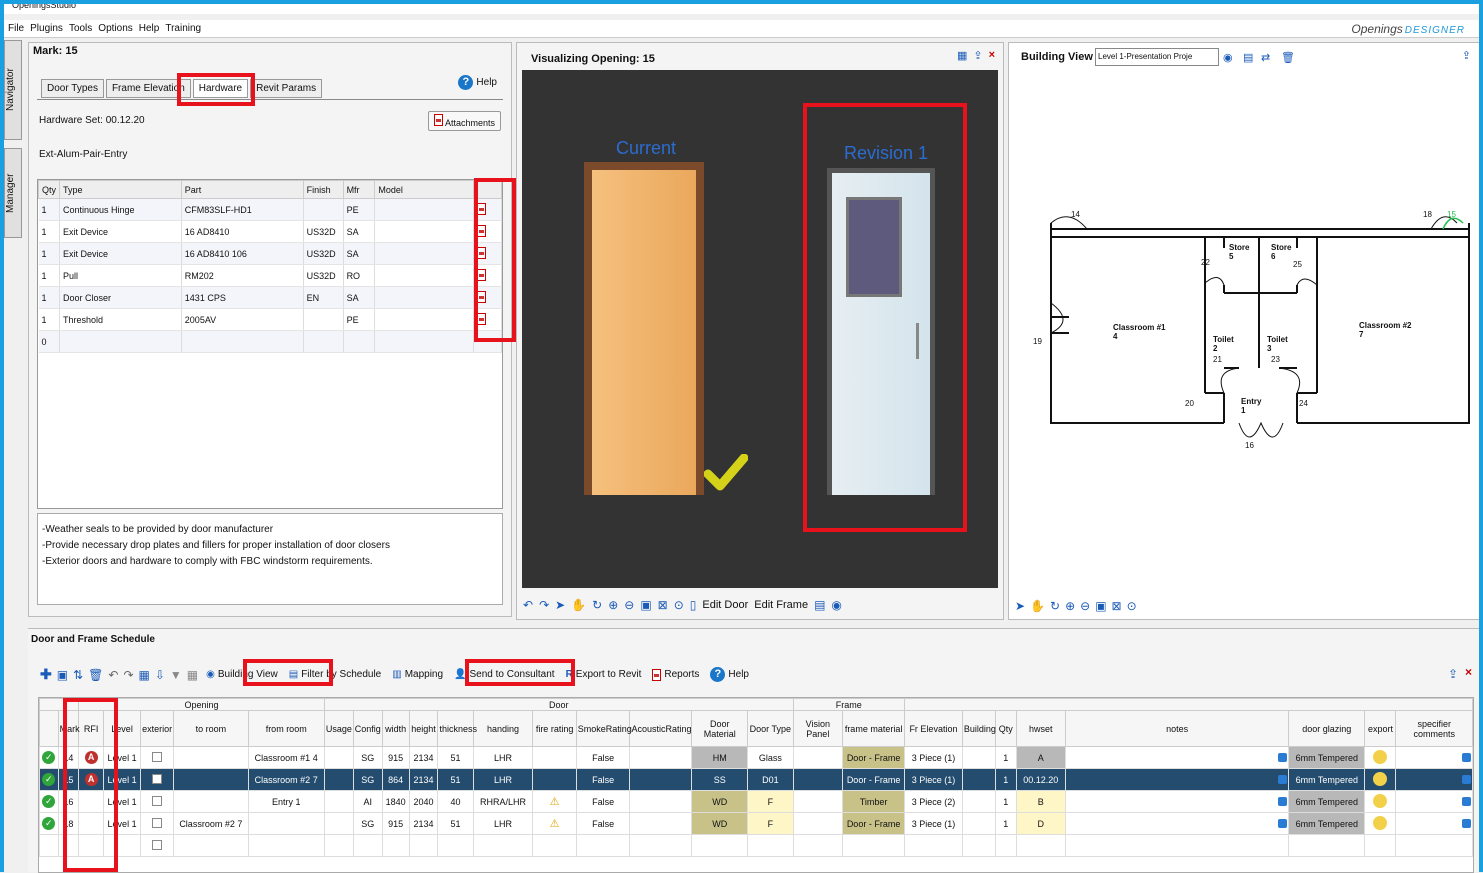 This screenshot has height=873, width=1483. What do you see at coordinates (603, 728) in the screenshot?
I see `col-smoke-rating: SmokeRating` at bounding box center [603, 728].